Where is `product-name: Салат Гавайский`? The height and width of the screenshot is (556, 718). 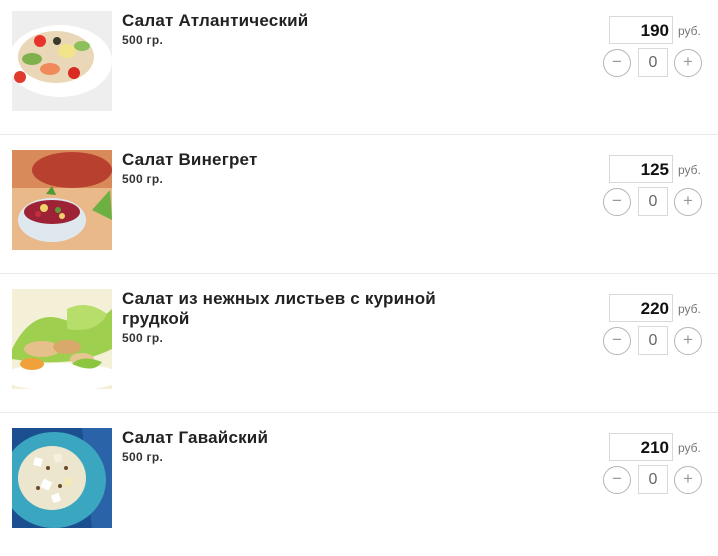
product-name: Салат Гавайский is located at coordinates (195, 437).